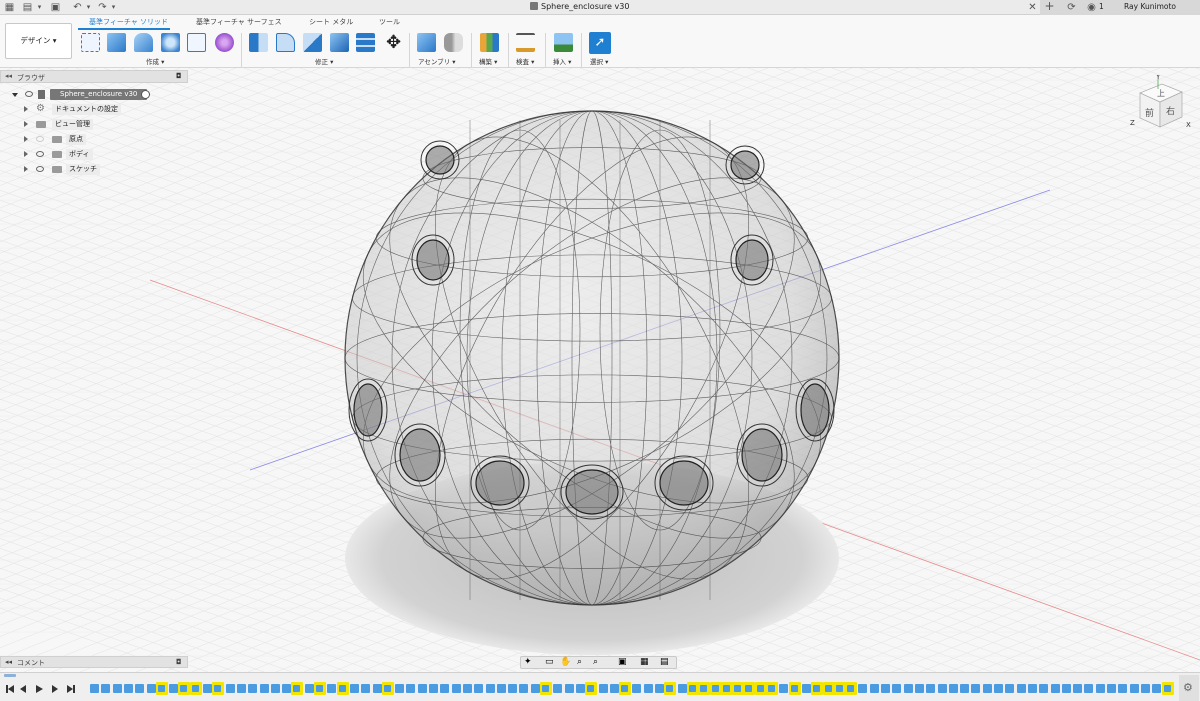 Image resolution: width=1200 pixels, height=701 pixels. Describe the element at coordinates (644, 662) in the screenshot. I see `grid-snaps-icon: ▦` at that location.